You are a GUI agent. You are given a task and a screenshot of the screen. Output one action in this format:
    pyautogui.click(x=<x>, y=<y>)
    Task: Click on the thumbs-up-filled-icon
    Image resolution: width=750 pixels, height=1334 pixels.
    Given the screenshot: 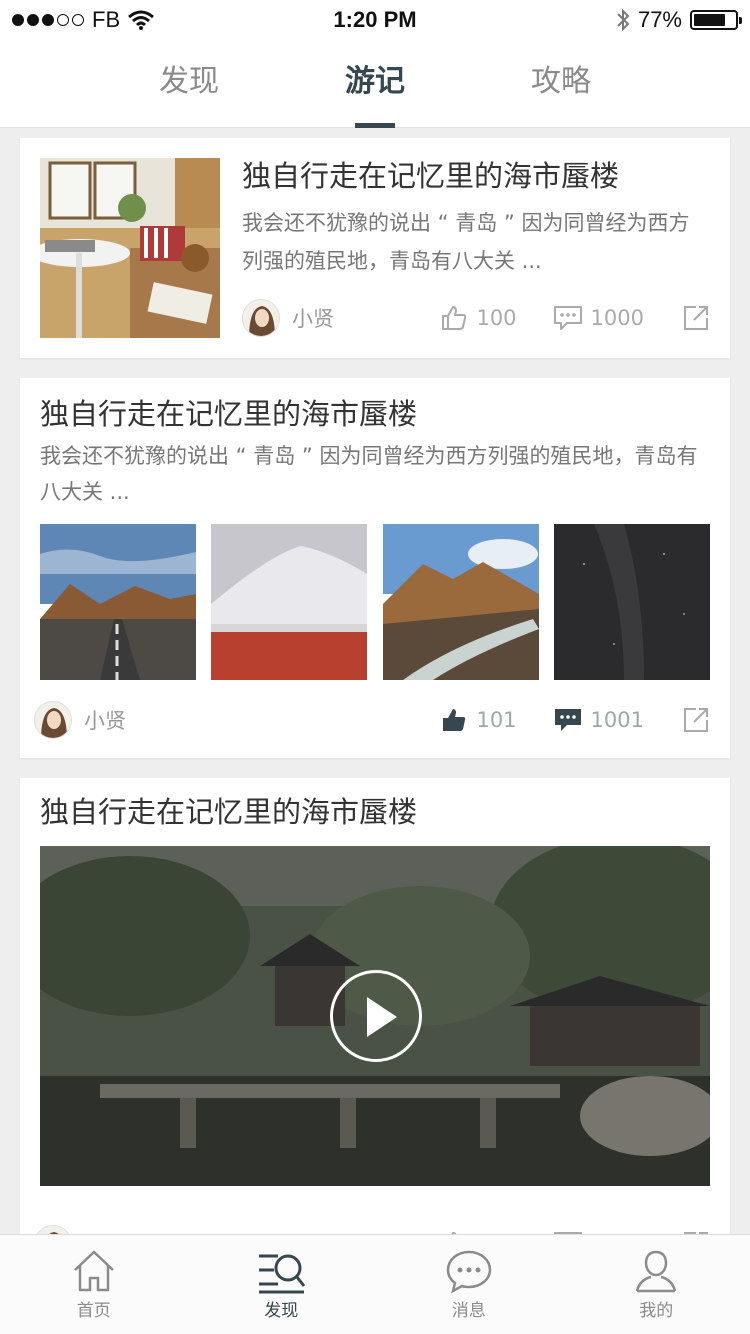 What is the action you would take?
    pyautogui.click(x=454, y=720)
    